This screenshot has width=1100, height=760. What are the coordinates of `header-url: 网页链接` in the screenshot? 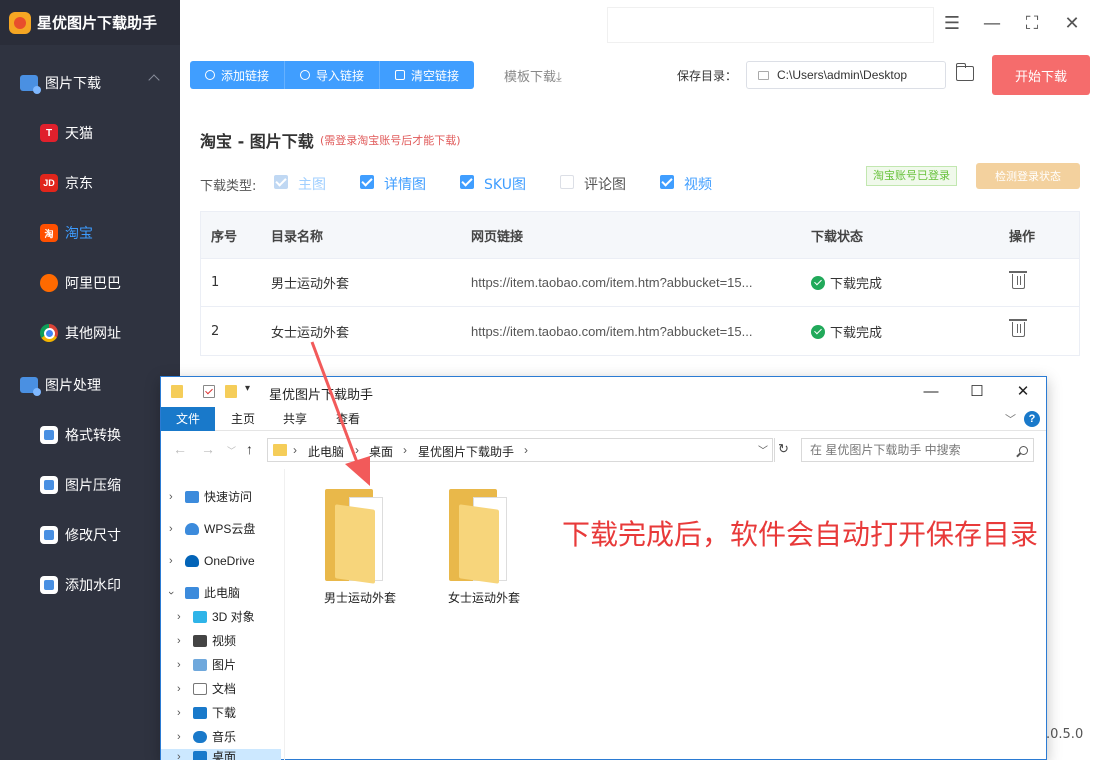 It's located at (497, 236).